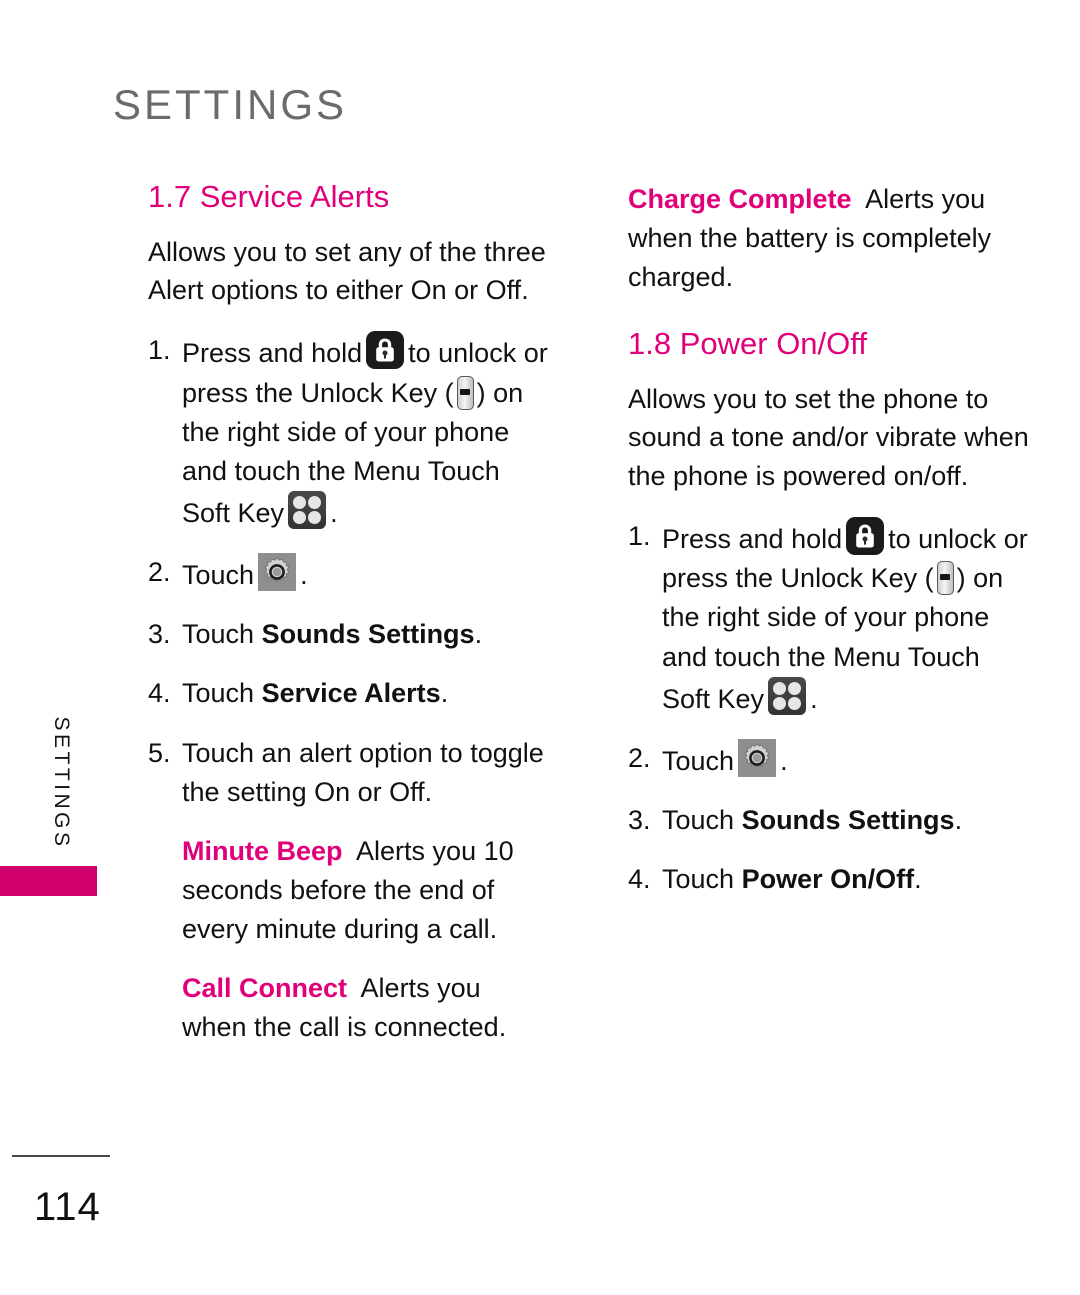 The width and height of the screenshot is (1080, 1295). I want to click on step-item: 4. Touch Power On/Off., so click(829, 879).